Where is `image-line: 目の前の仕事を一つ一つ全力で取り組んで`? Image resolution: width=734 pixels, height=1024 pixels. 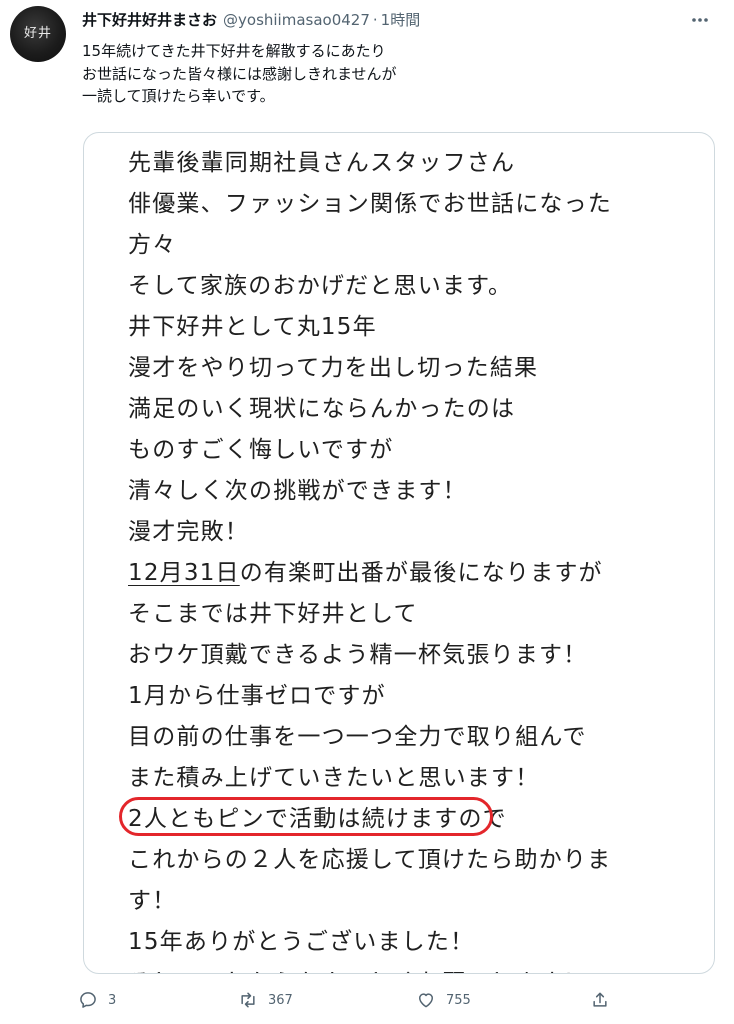 image-line: 目の前の仕事を一つ一つ全力で取り組んで is located at coordinates (357, 737).